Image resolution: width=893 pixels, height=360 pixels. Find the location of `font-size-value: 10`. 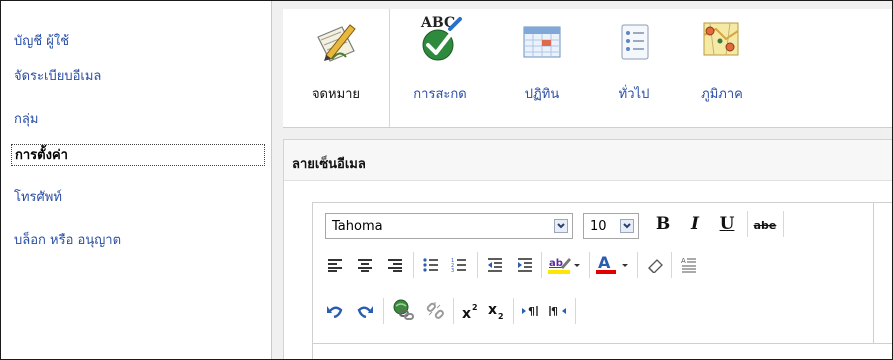

font-size-value: 10 is located at coordinates (598, 226).